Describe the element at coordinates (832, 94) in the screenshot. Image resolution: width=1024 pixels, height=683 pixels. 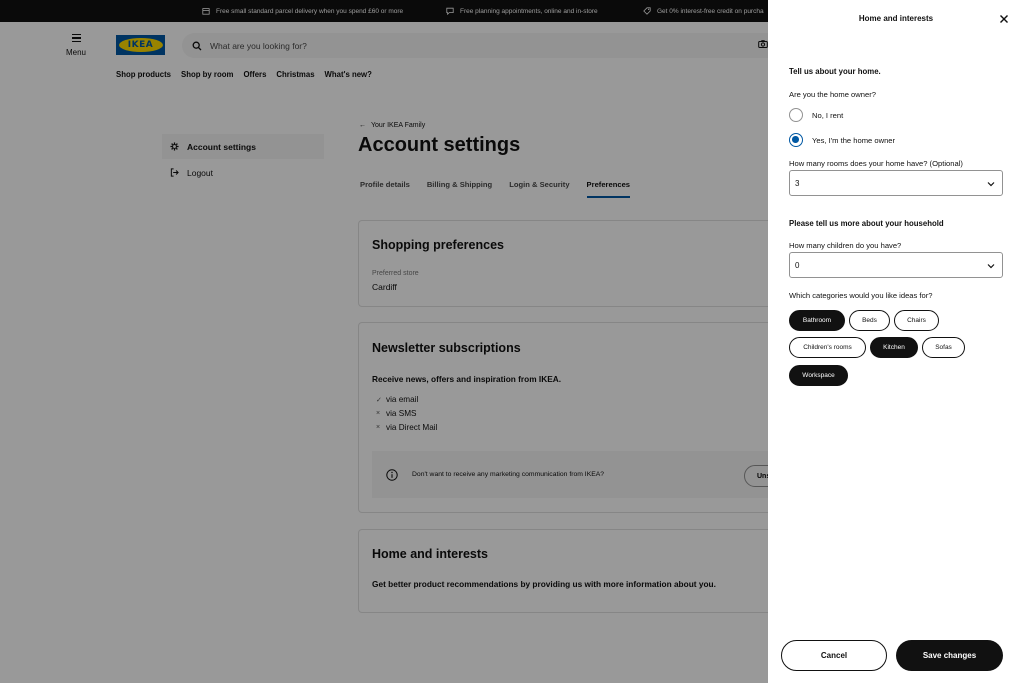
I see `owner-question: Are you the home owner?` at that location.